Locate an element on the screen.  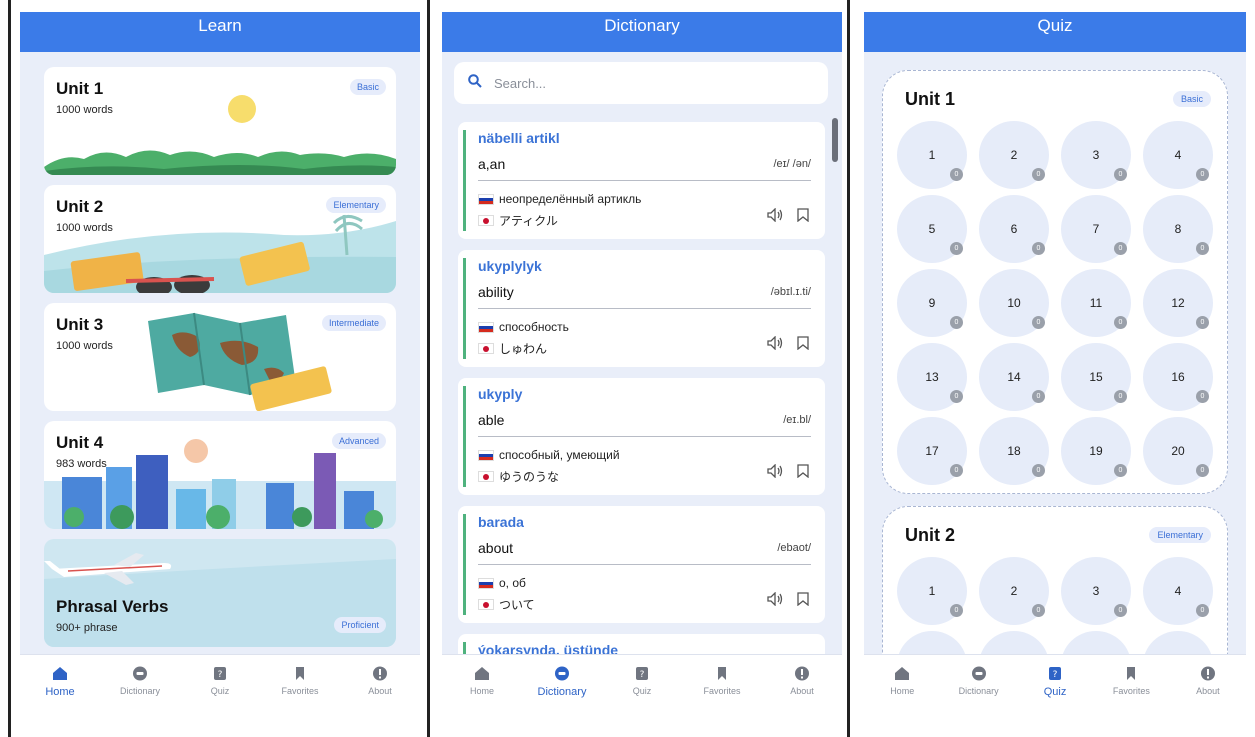
unit-card-2: Unit 2 1000 words Elementary is located at coordinates (220, 239).